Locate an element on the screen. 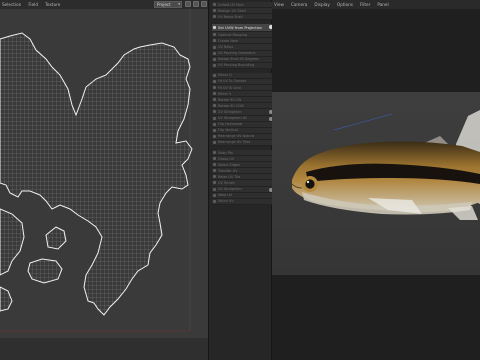 The image size is (480, 360). fish-eye-highlight is located at coordinates (308, 182).